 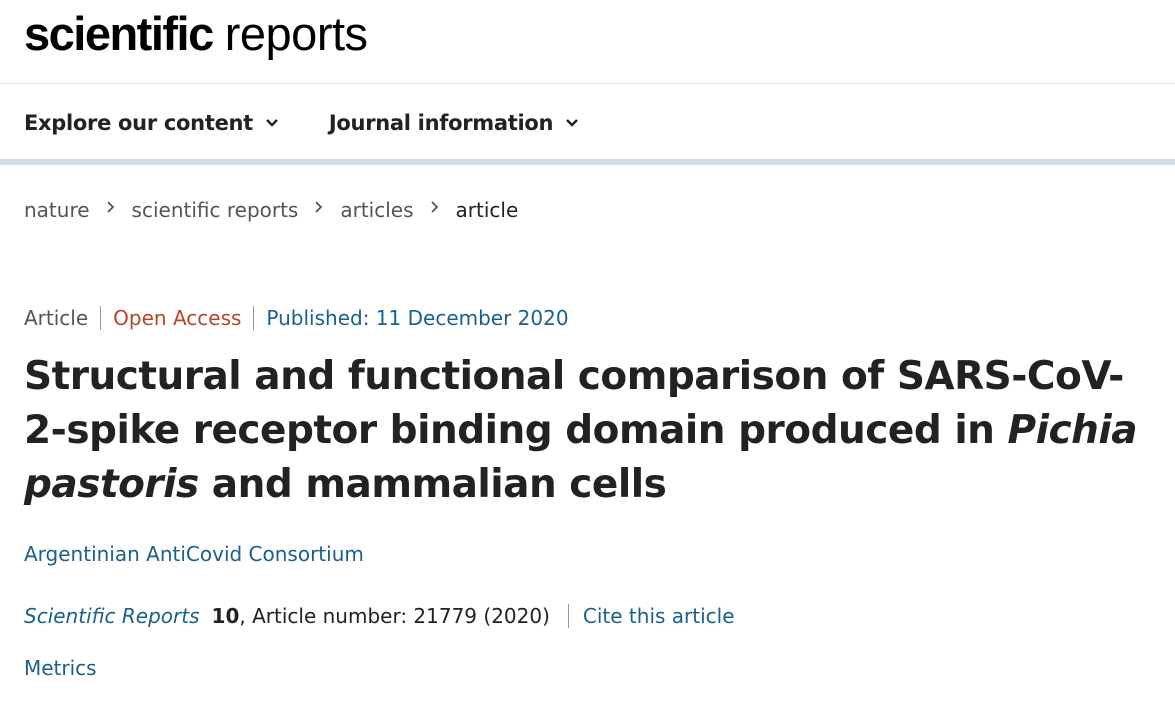 What do you see at coordinates (296, 33) in the screenshot?
I see `logo-text-light: reports` at bounding box center [296, 33].